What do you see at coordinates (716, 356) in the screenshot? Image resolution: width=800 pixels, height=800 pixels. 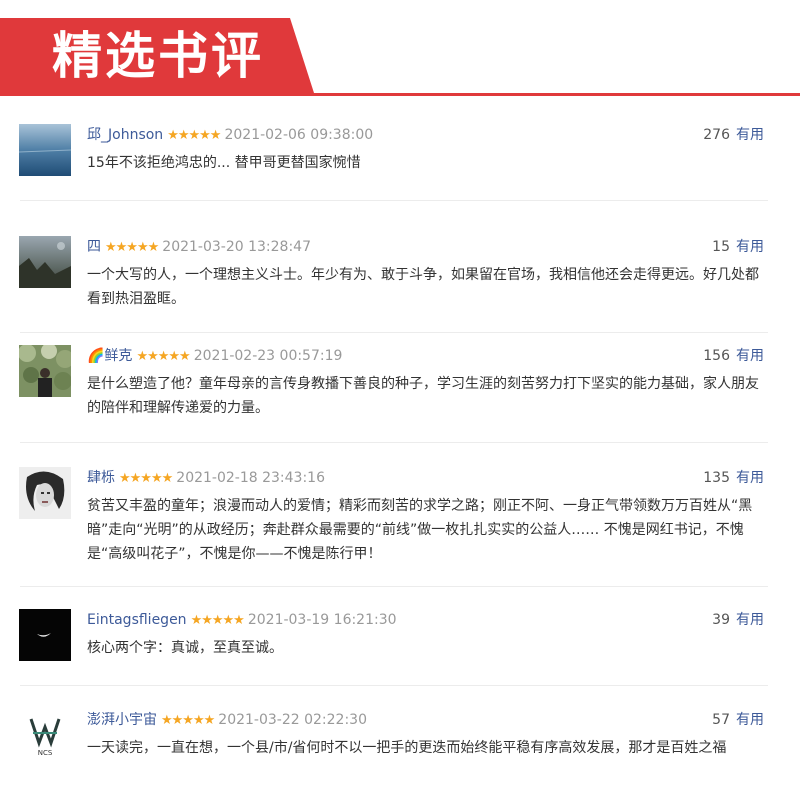 I see `useful-count: 156` at bounding box center [716, 356].